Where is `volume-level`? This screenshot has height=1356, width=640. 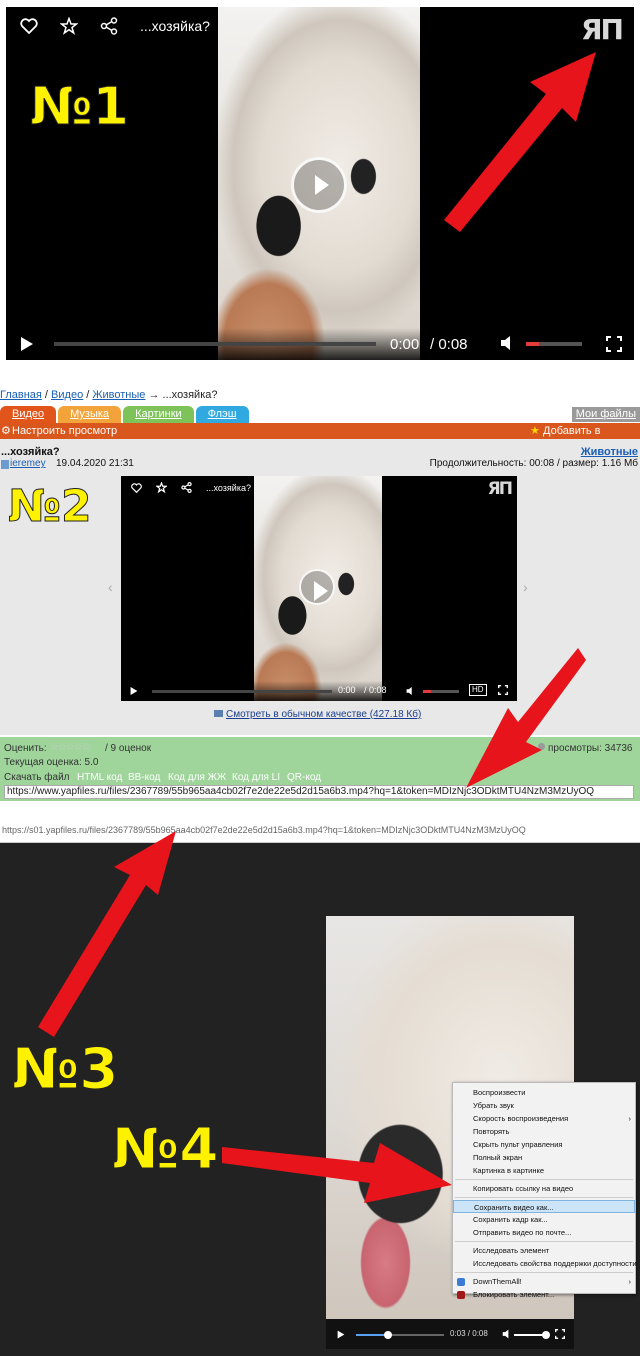
volume-level is located at coordinates (532, 344).